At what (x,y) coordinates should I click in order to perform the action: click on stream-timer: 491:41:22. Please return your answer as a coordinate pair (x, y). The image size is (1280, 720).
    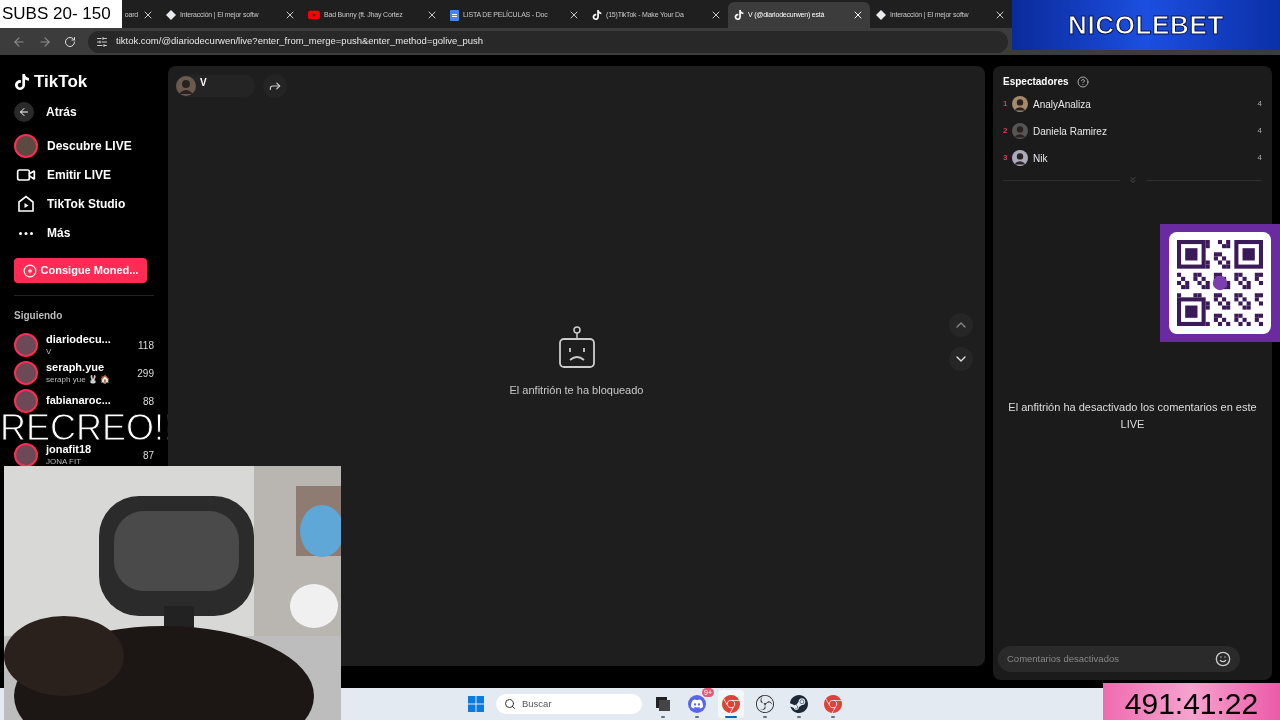
    Looking at the image, I should click on (1191, 701).